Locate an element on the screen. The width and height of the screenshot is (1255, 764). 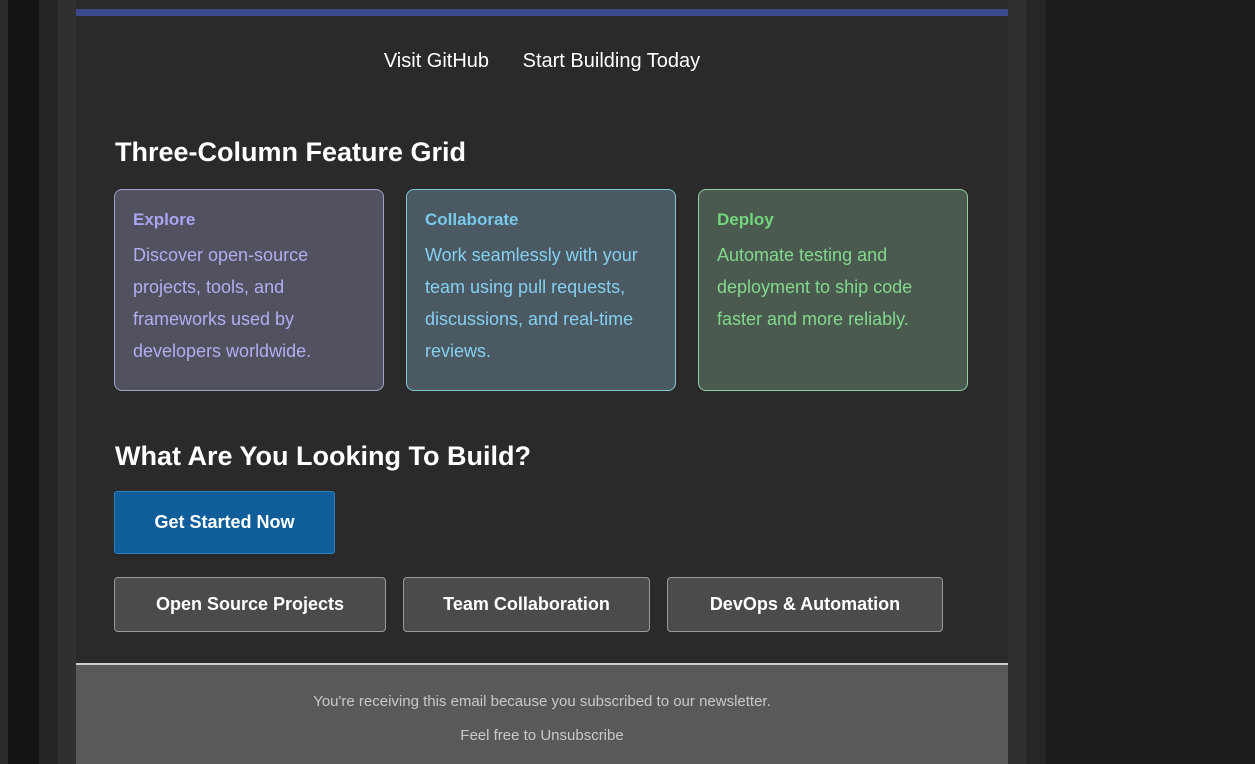
devops-automation-button: DevOps & Automation is located at coordinates (805, 604).